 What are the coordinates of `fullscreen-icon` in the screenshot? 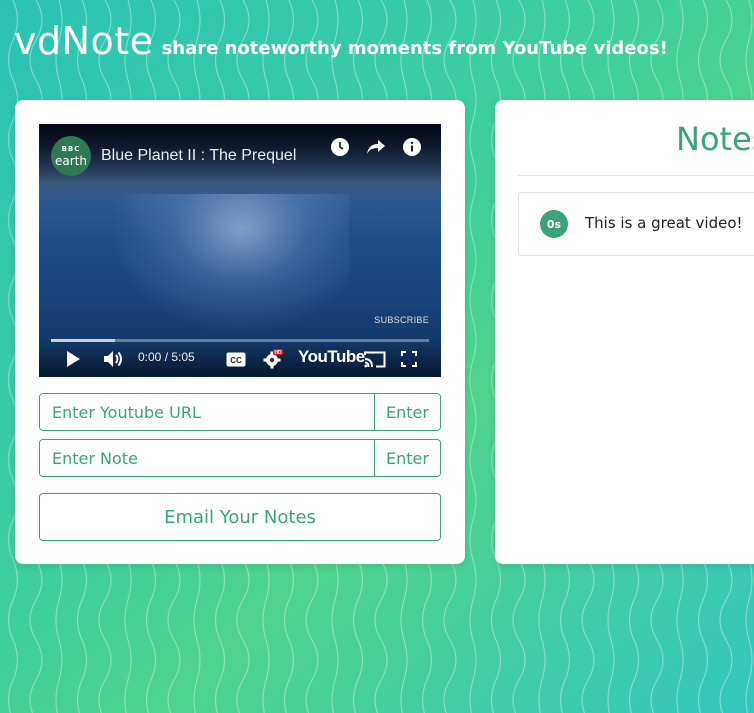 It's located at (409, 359).